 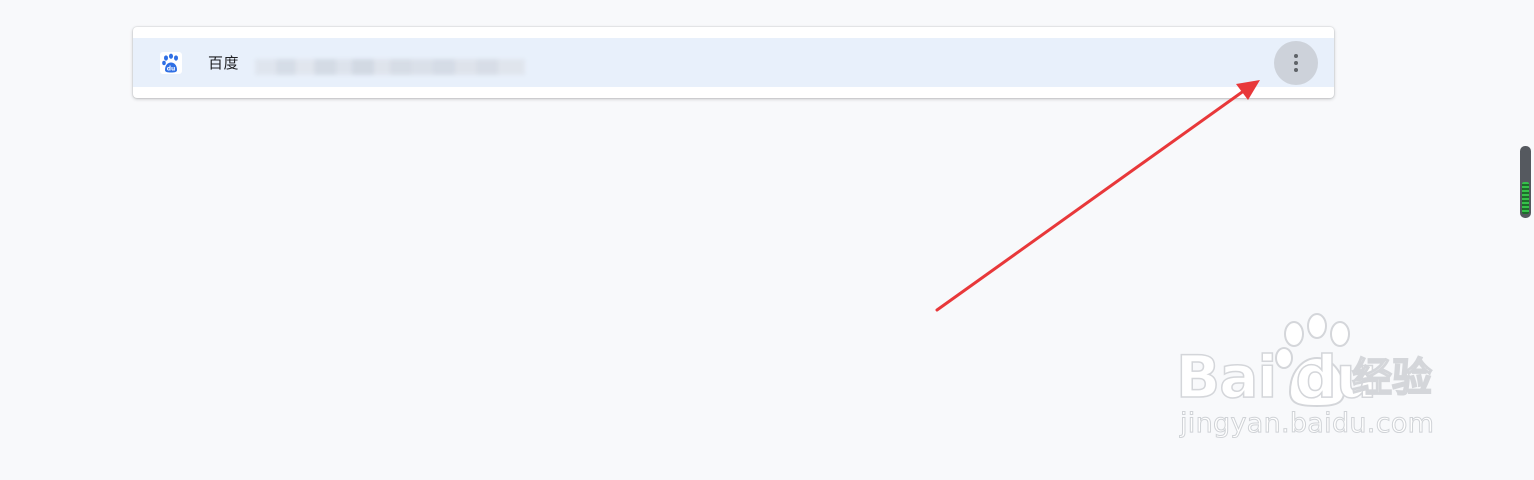 I want to click on obscured-url, so click(x=390, y=67).